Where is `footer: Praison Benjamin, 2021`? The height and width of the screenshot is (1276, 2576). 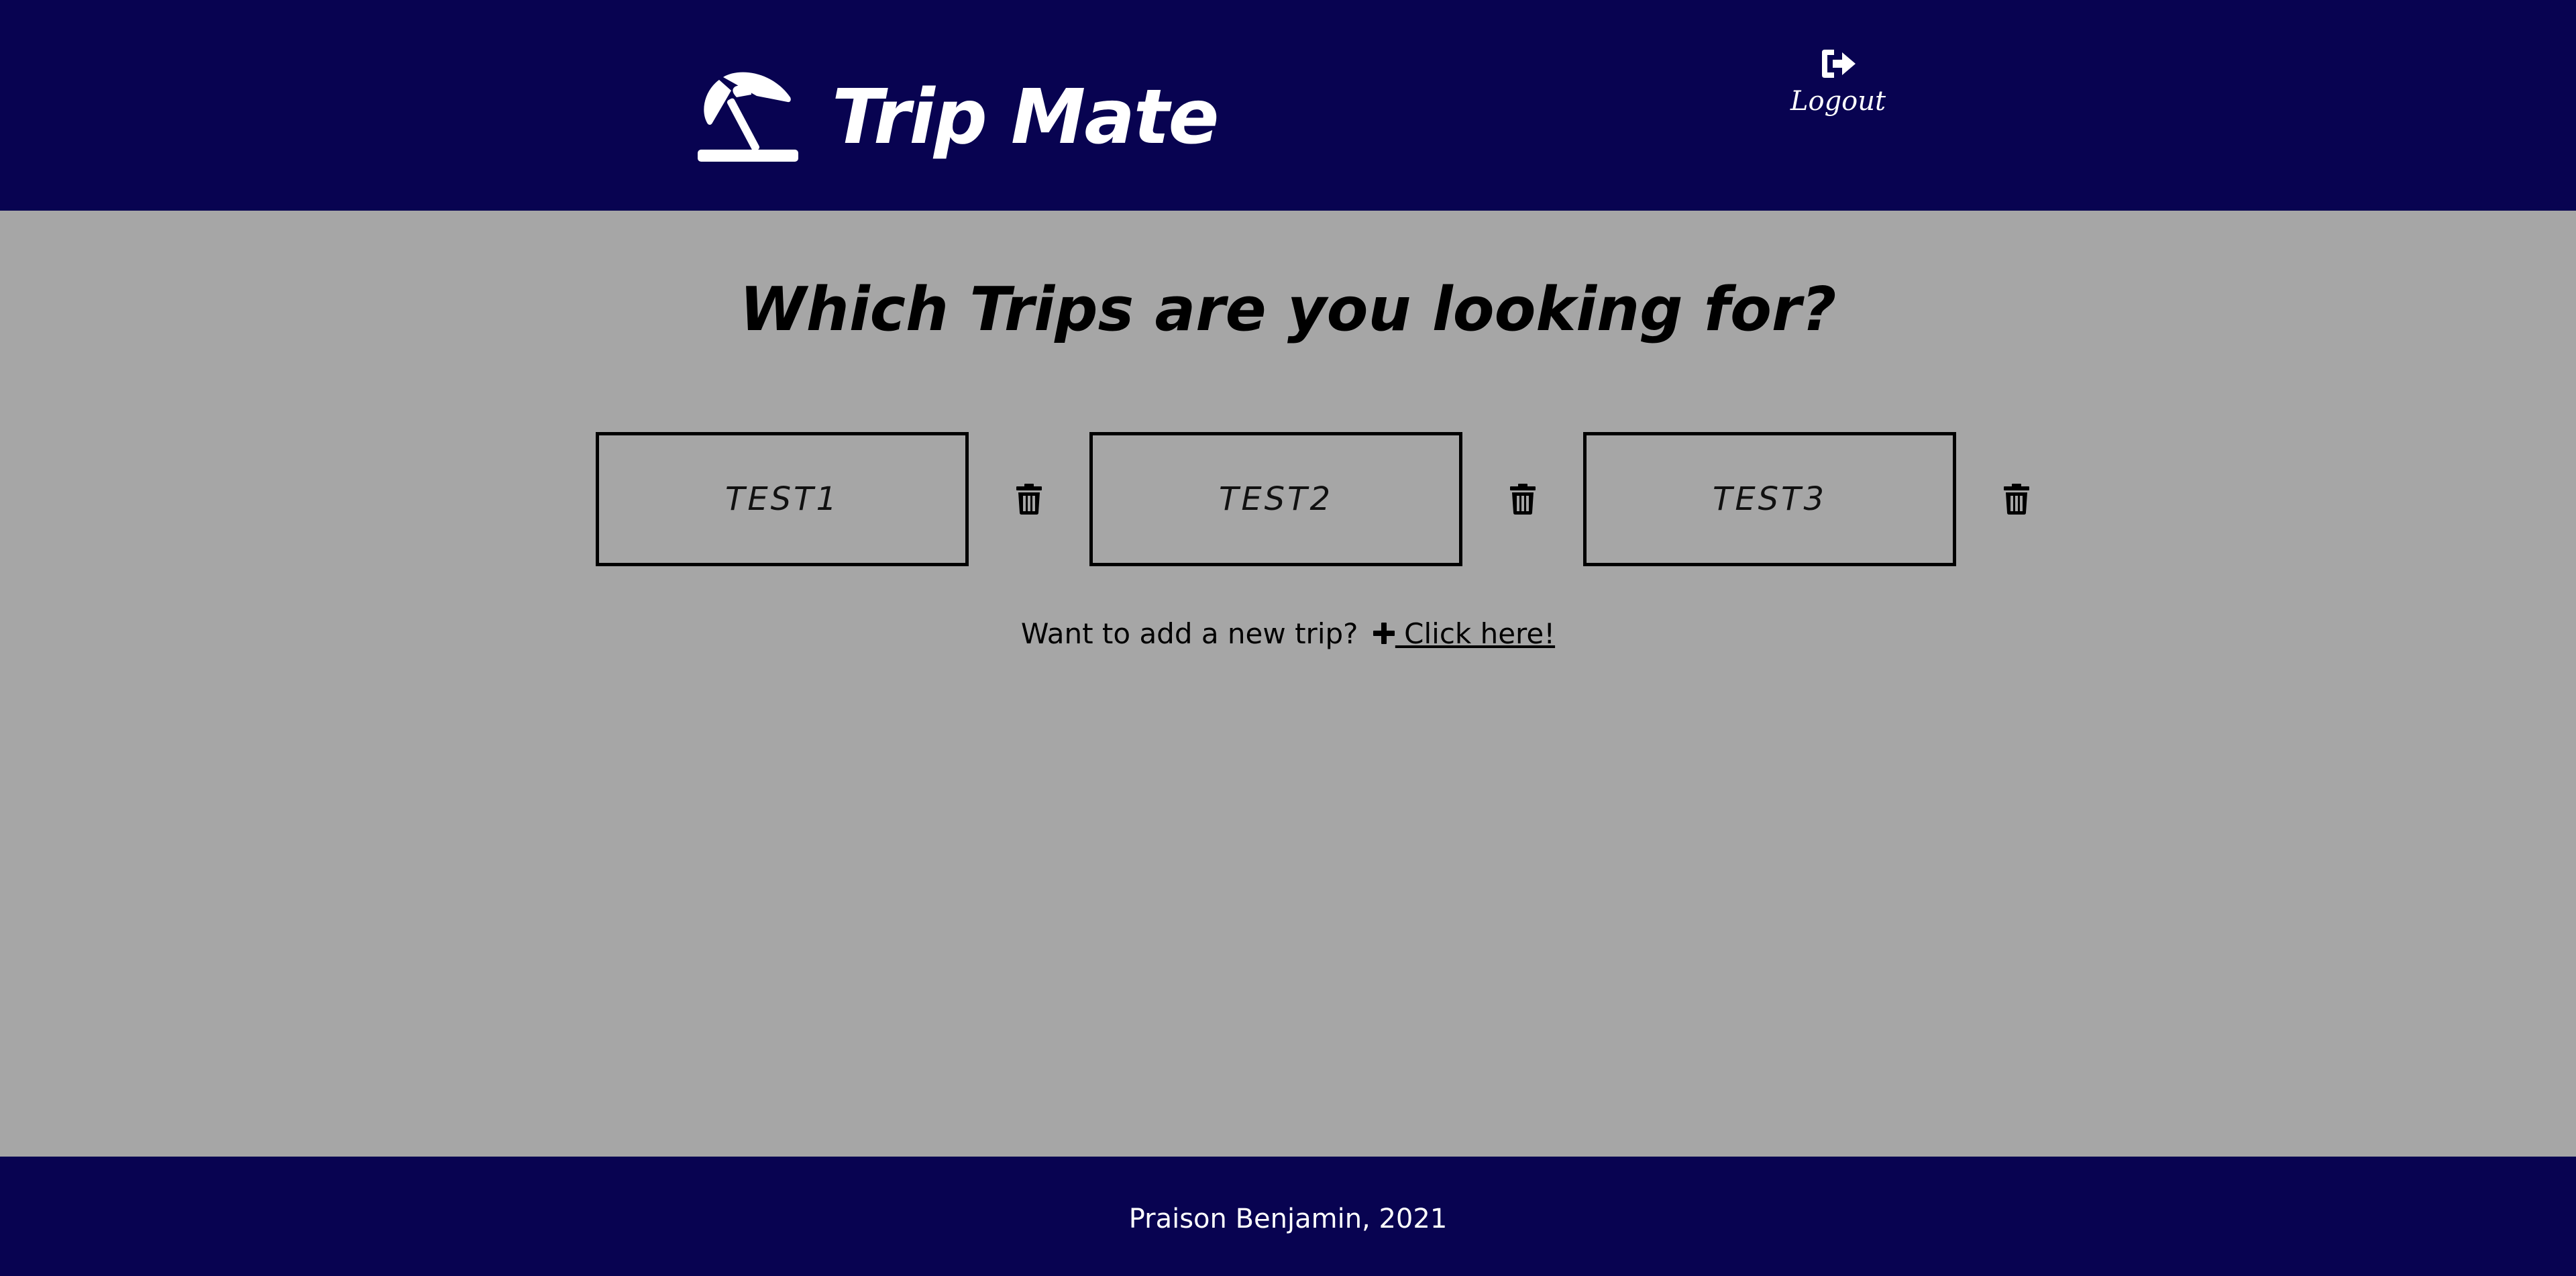 footer: Praison Benjamin, 2021 is located at coordinates (1288, 1216).